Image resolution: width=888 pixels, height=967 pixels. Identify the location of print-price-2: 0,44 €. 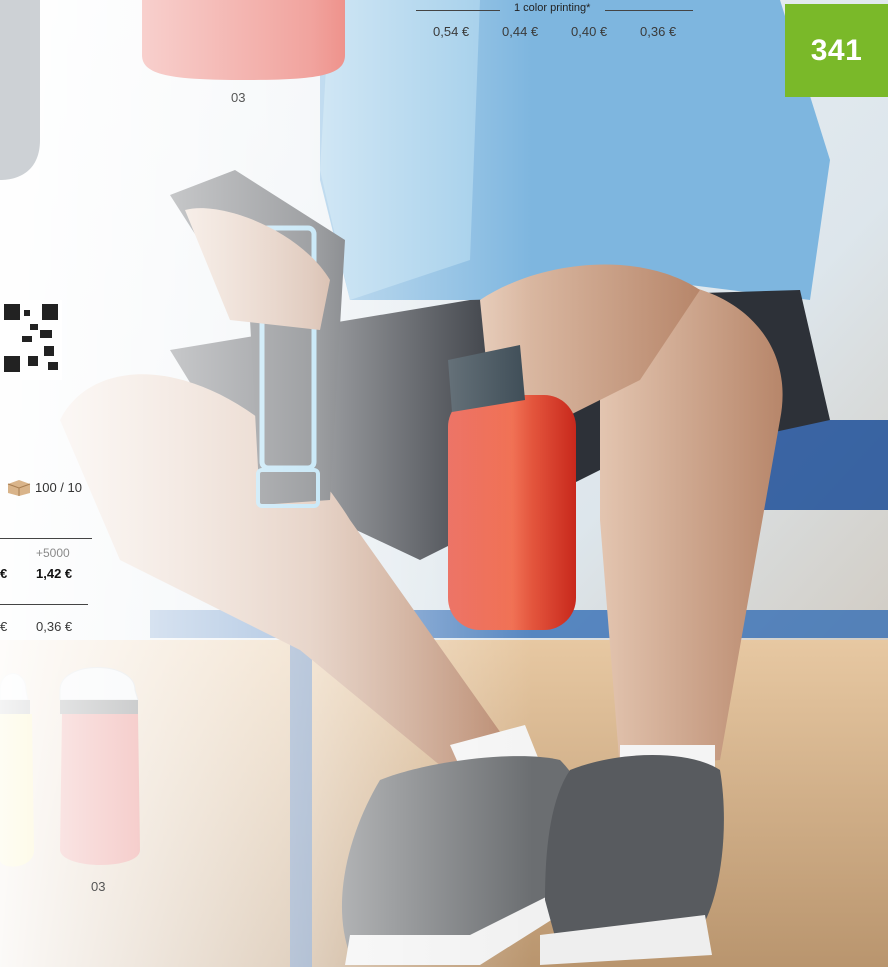
(520, 31).